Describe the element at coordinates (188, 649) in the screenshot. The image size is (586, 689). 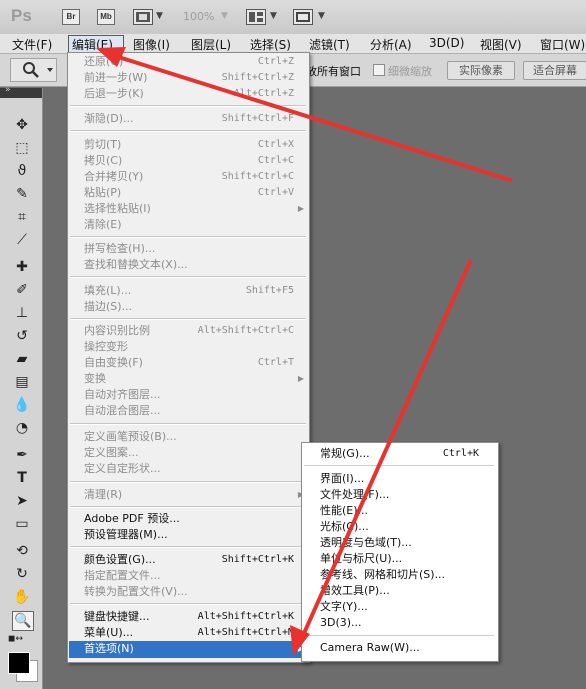
I see `menu-item-preferences: 首选项(N)▶` at that location.